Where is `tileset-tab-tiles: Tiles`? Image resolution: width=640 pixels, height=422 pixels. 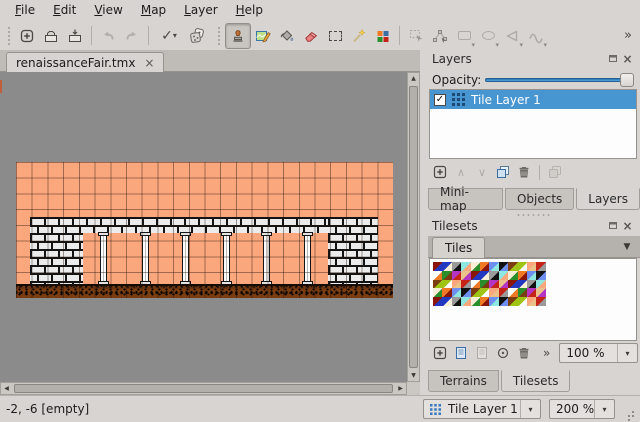 tileset-tab-tiles: Tiles is located at coordinates (459, 247).